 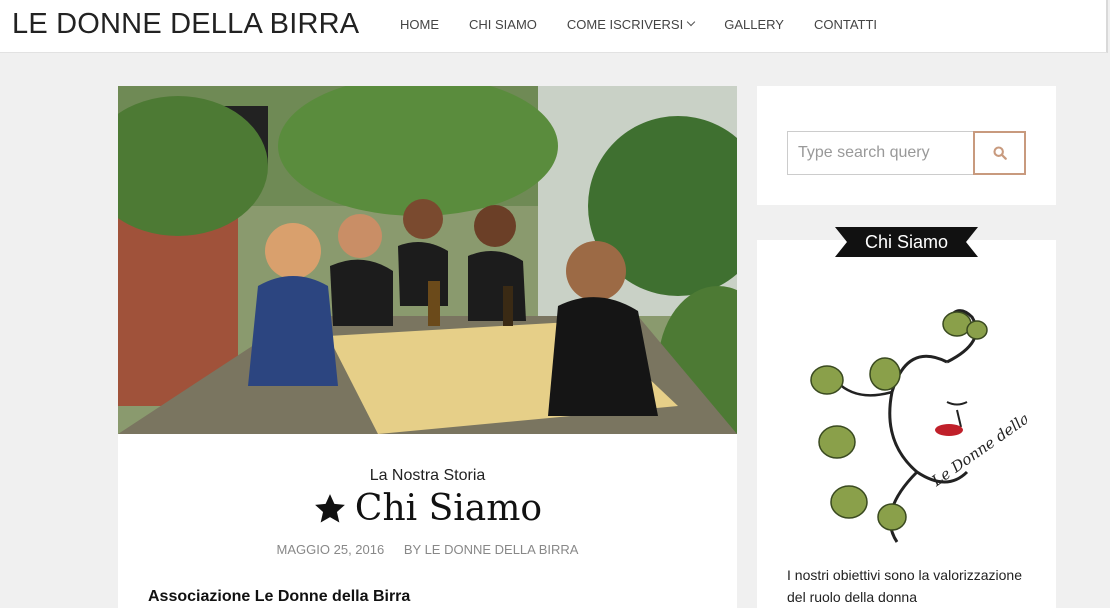 I want to click on widget-title-wrap: Chi Siamo, so click(x=906, y=242).